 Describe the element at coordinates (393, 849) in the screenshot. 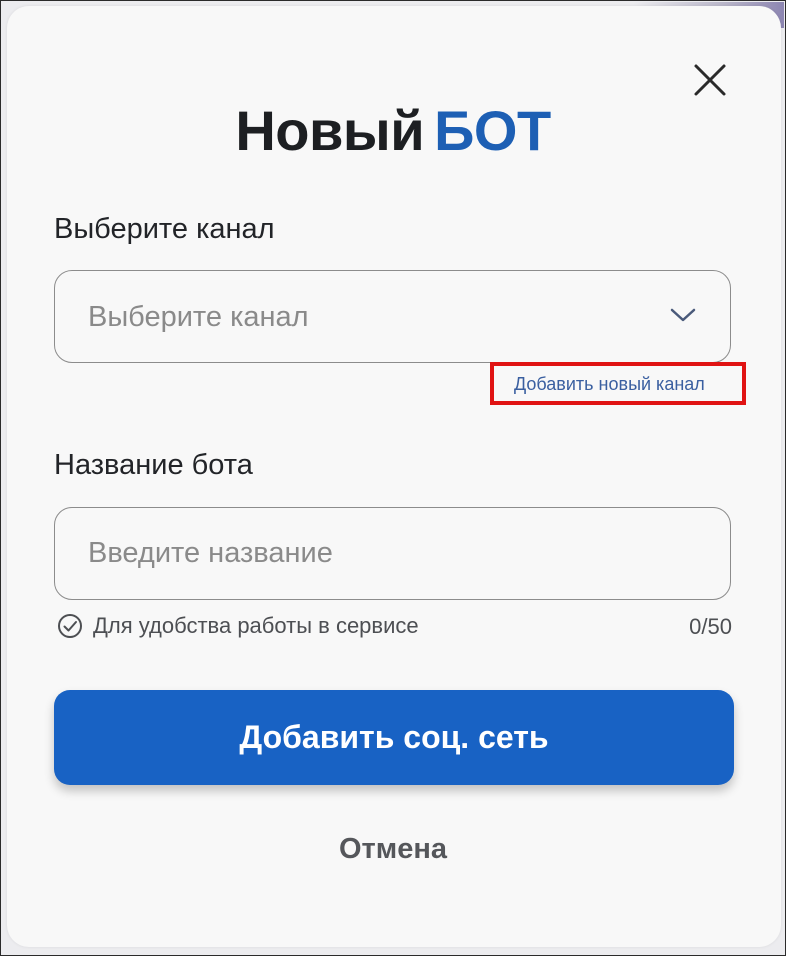

I see `cancel-button: Отмена` at that location.